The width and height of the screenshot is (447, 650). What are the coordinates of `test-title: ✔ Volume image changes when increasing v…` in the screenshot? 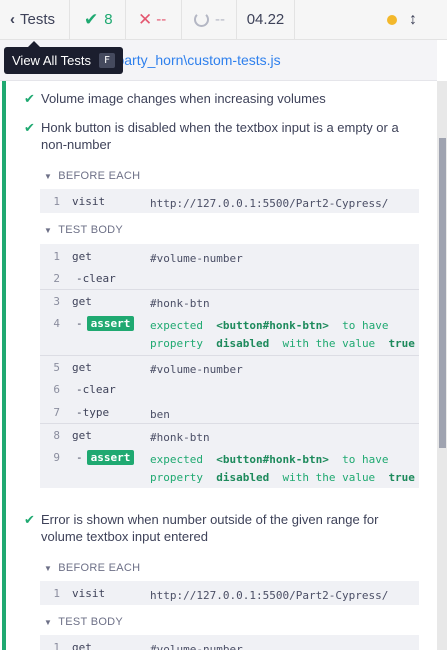 It's located at (217, 98).